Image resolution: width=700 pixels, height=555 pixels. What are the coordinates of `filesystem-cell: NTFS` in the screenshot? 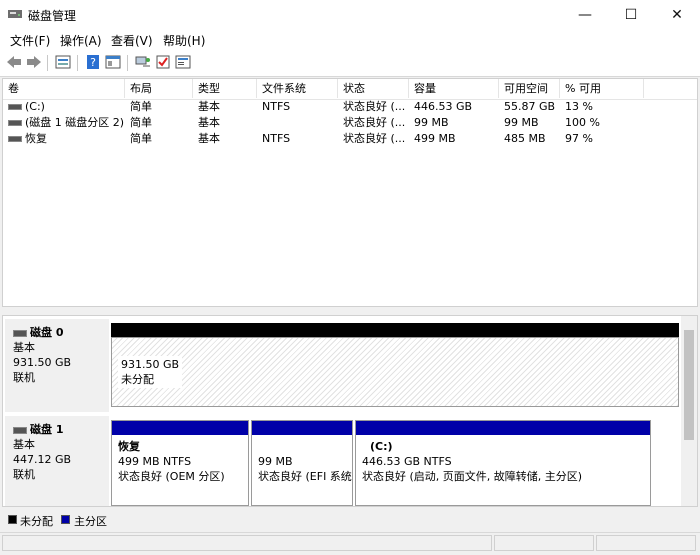 It's located at (276, 106).